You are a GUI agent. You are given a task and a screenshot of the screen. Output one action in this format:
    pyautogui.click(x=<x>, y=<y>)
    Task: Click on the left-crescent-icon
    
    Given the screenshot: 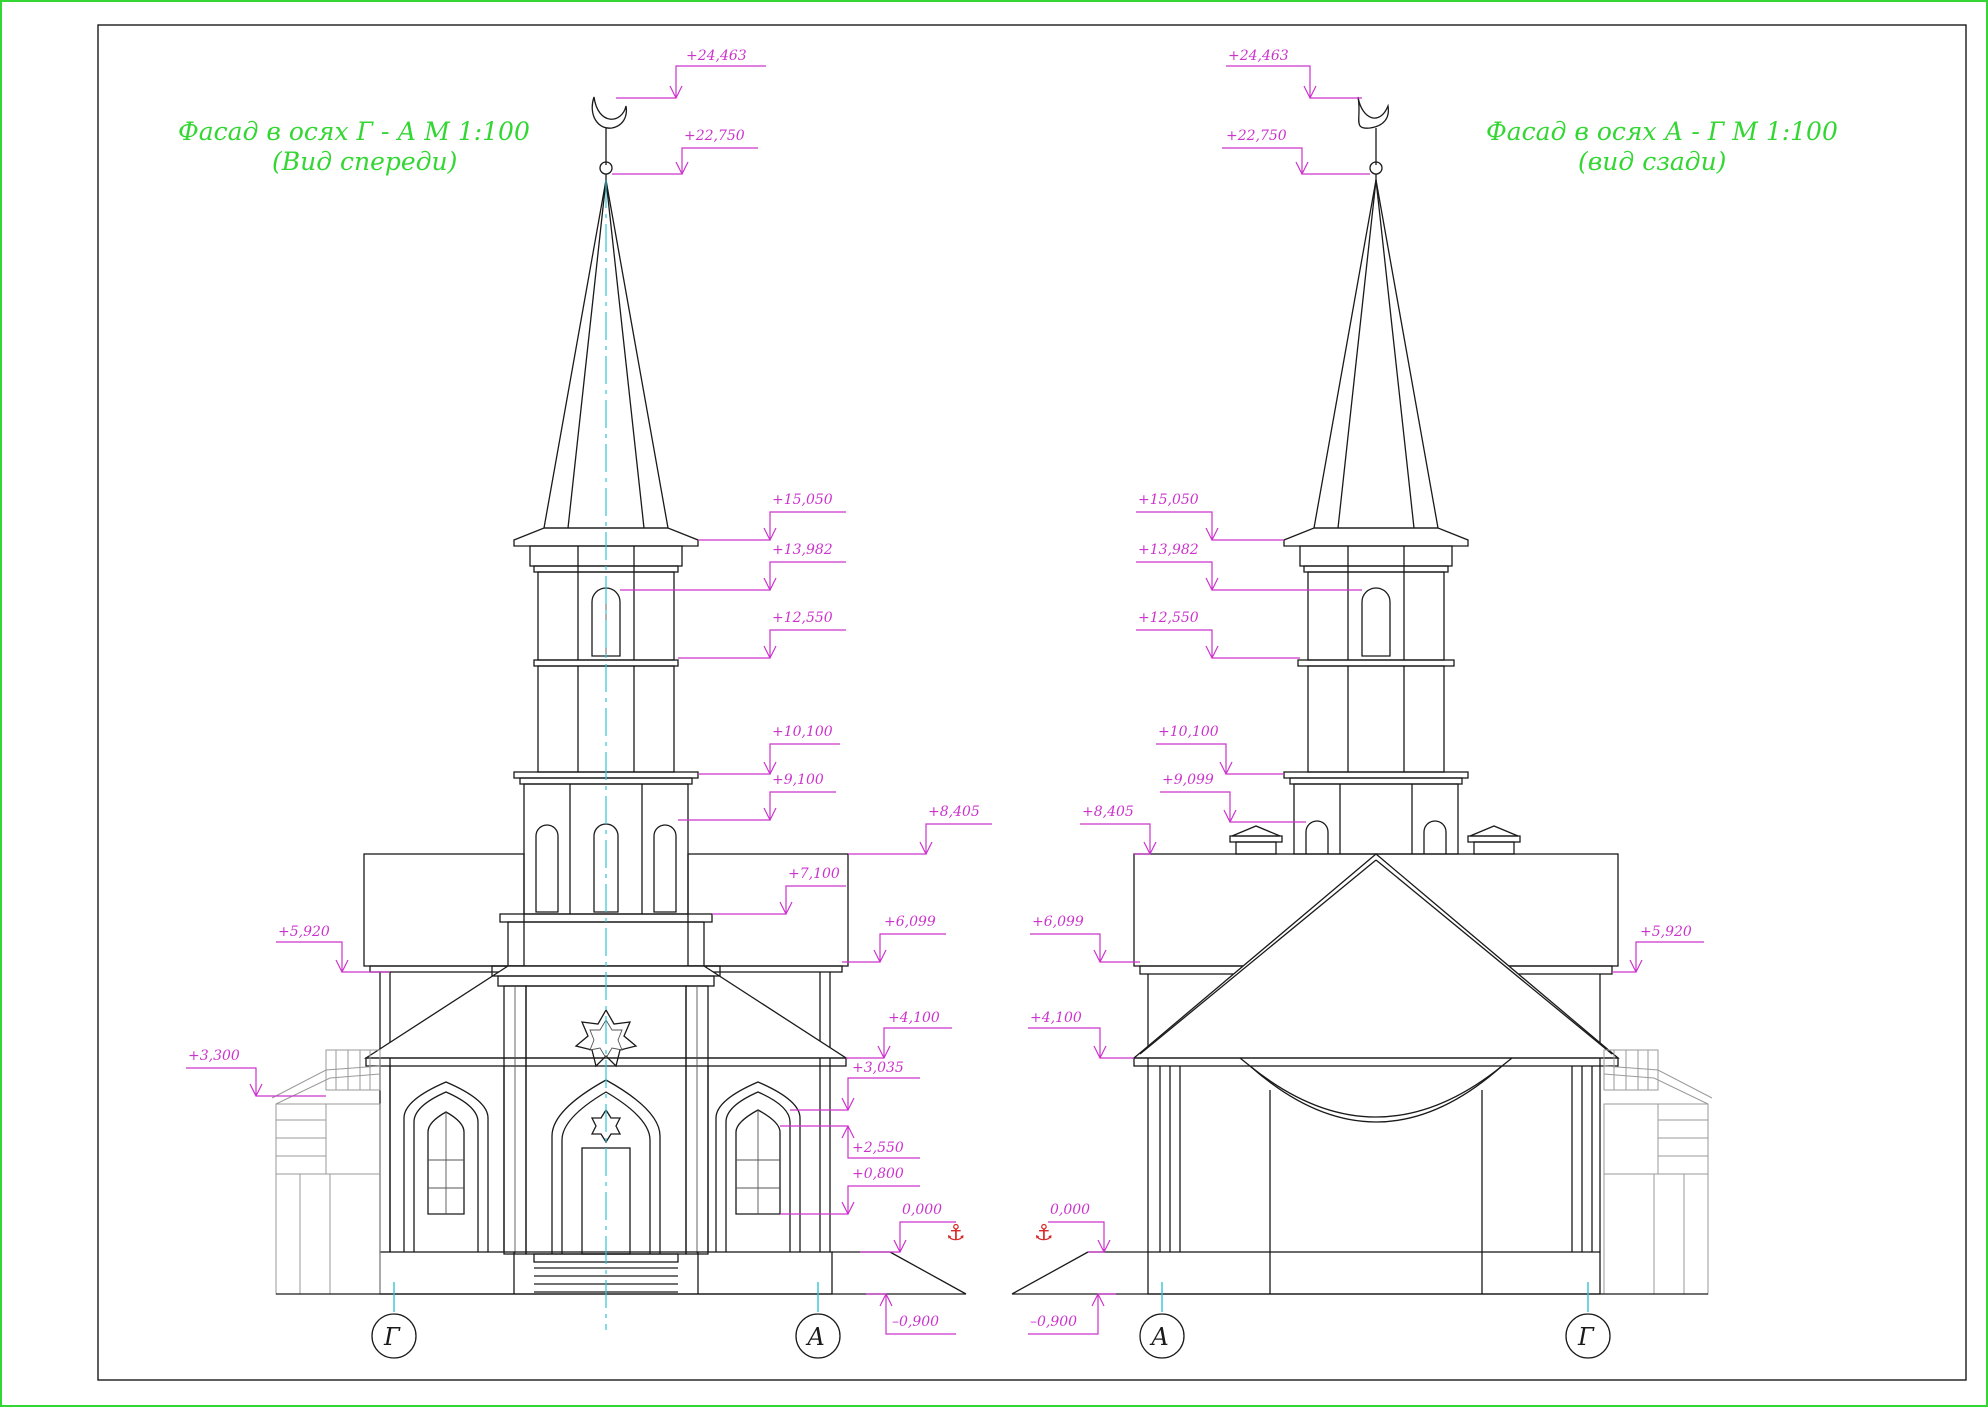 What is the action you would take?
    pyautogui.click(x=609, y=112)
    